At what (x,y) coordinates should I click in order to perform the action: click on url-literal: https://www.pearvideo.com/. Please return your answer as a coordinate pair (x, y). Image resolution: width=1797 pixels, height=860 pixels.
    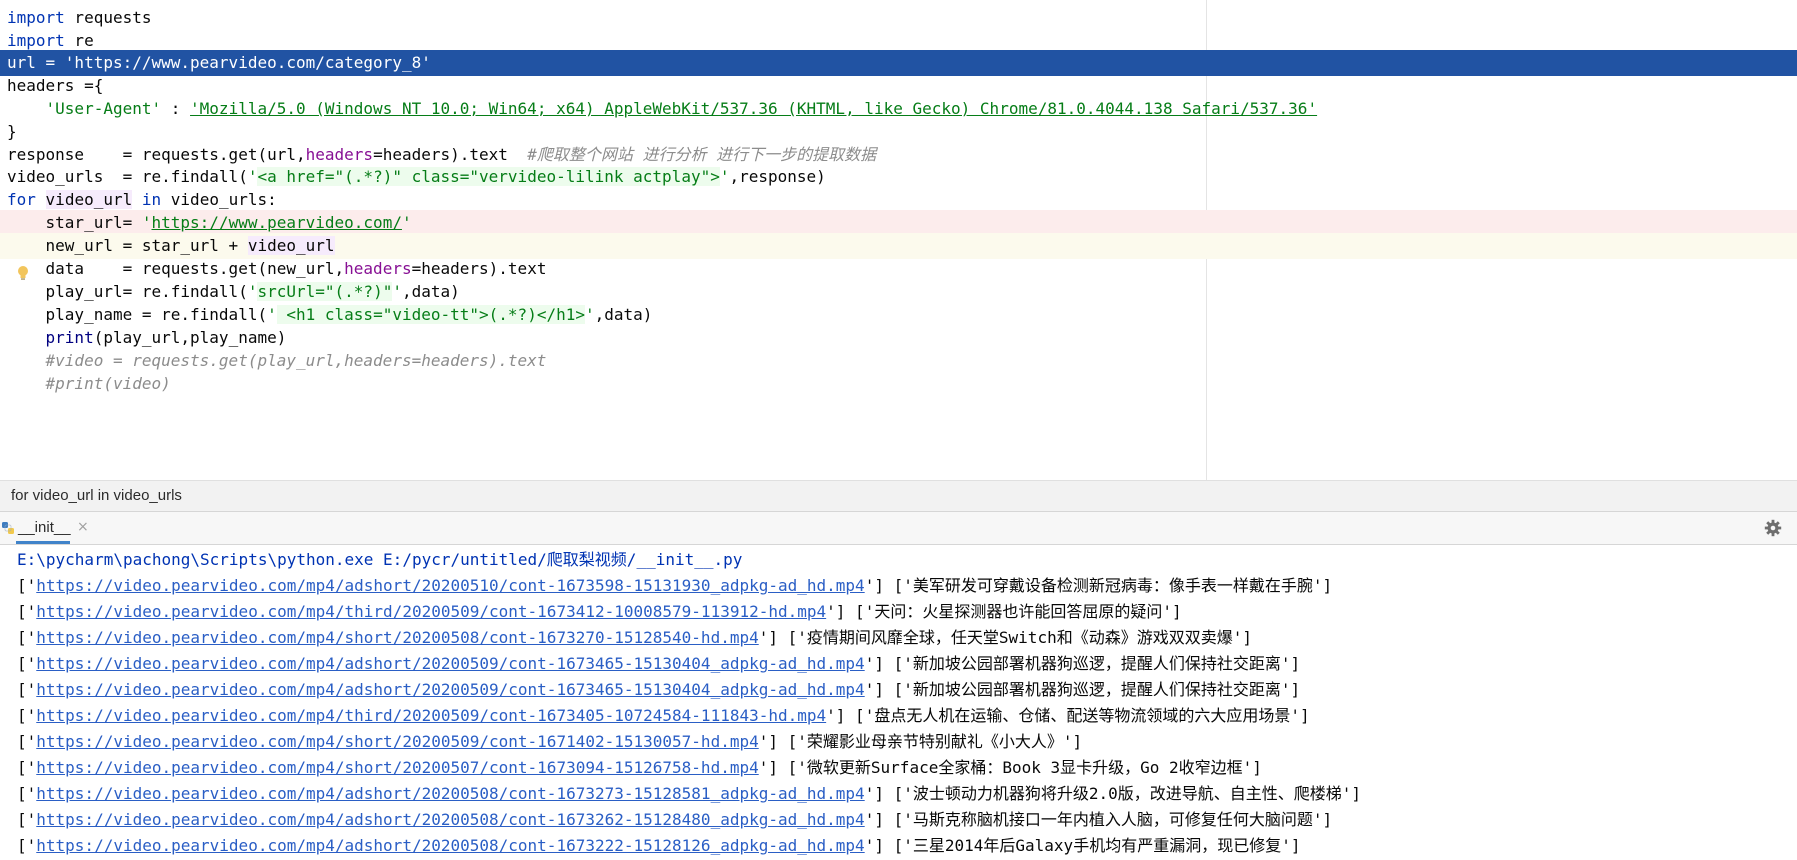
    Looking at the image, I should click on (277, 222).